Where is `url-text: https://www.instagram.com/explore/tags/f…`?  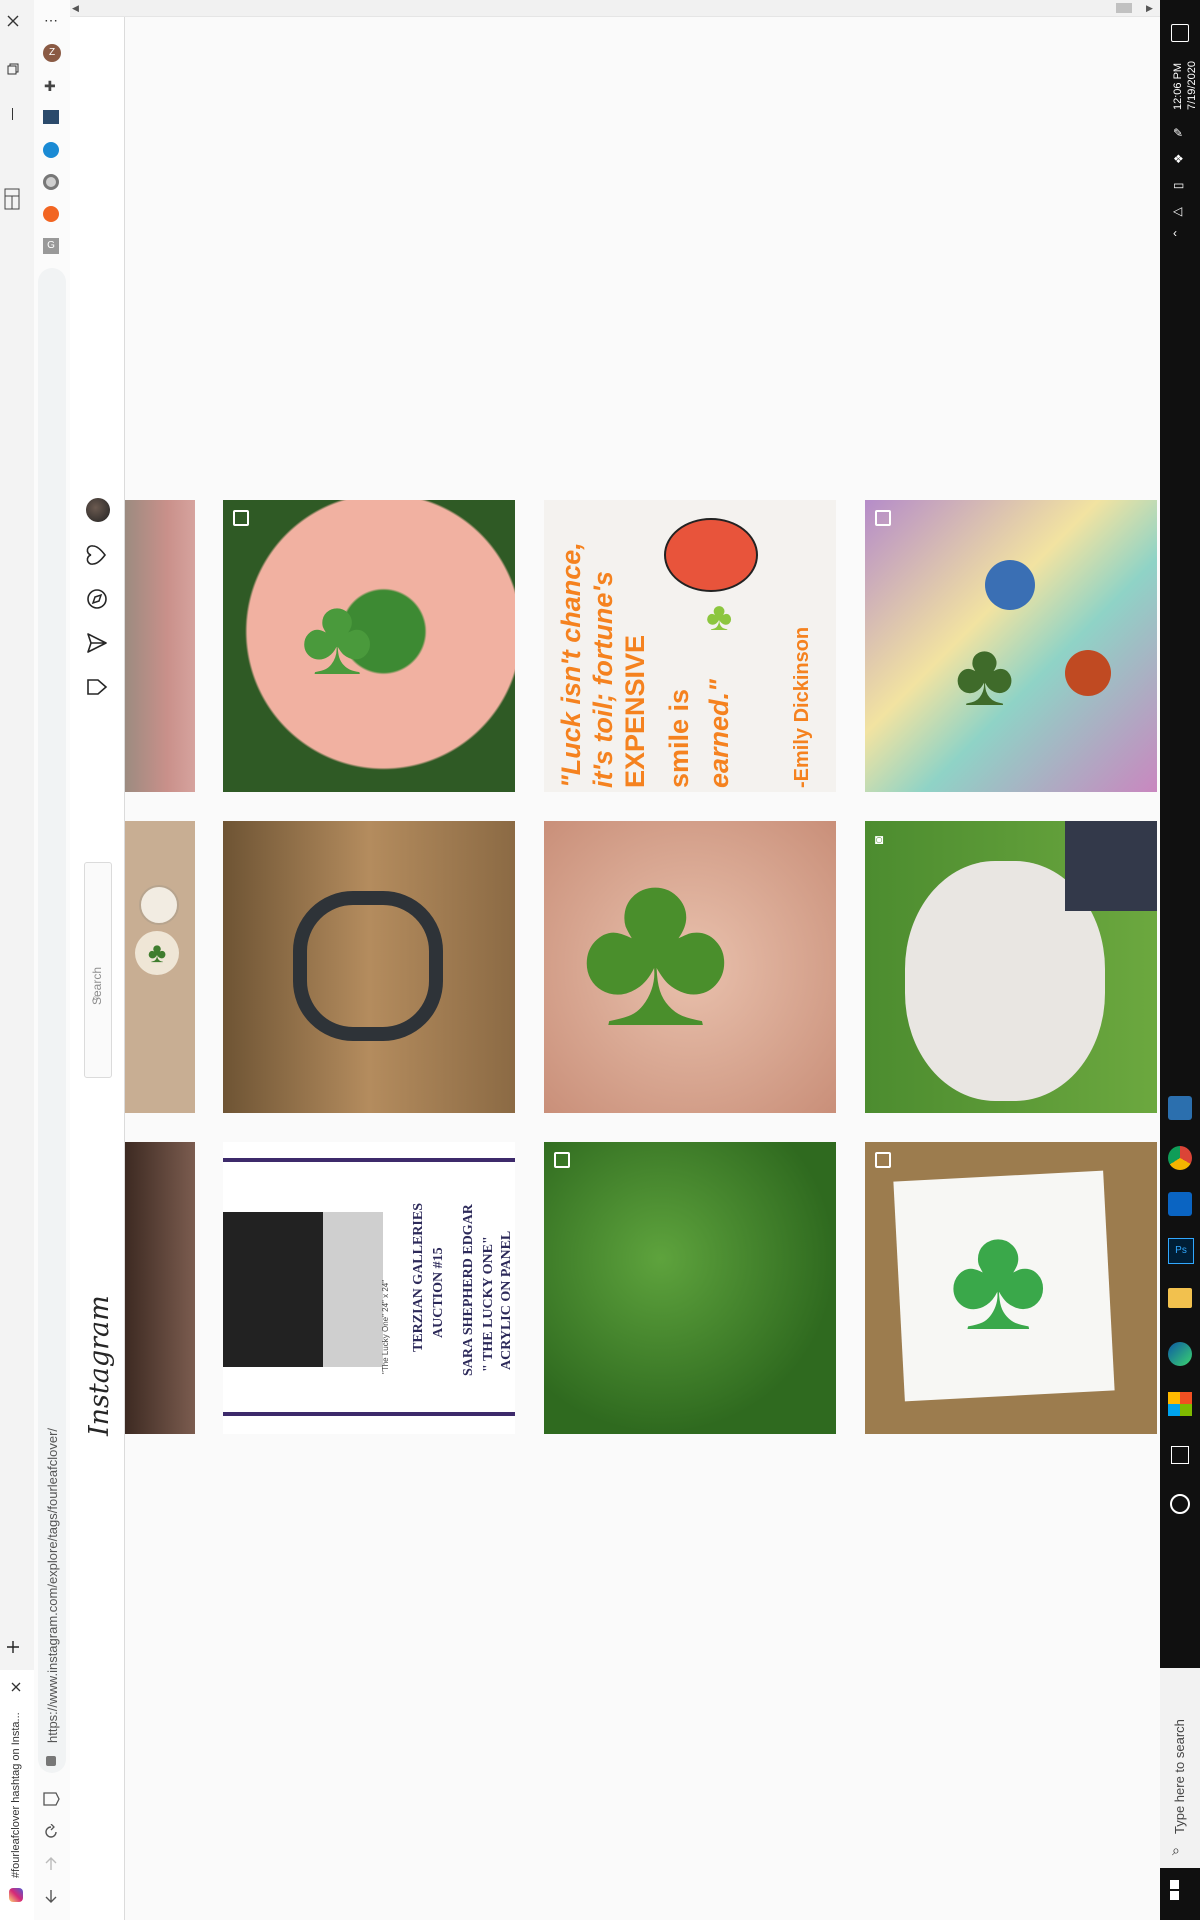
url-text: https://www.instagram.com/explore/tags/f… is located at coordinates (52, 1585).